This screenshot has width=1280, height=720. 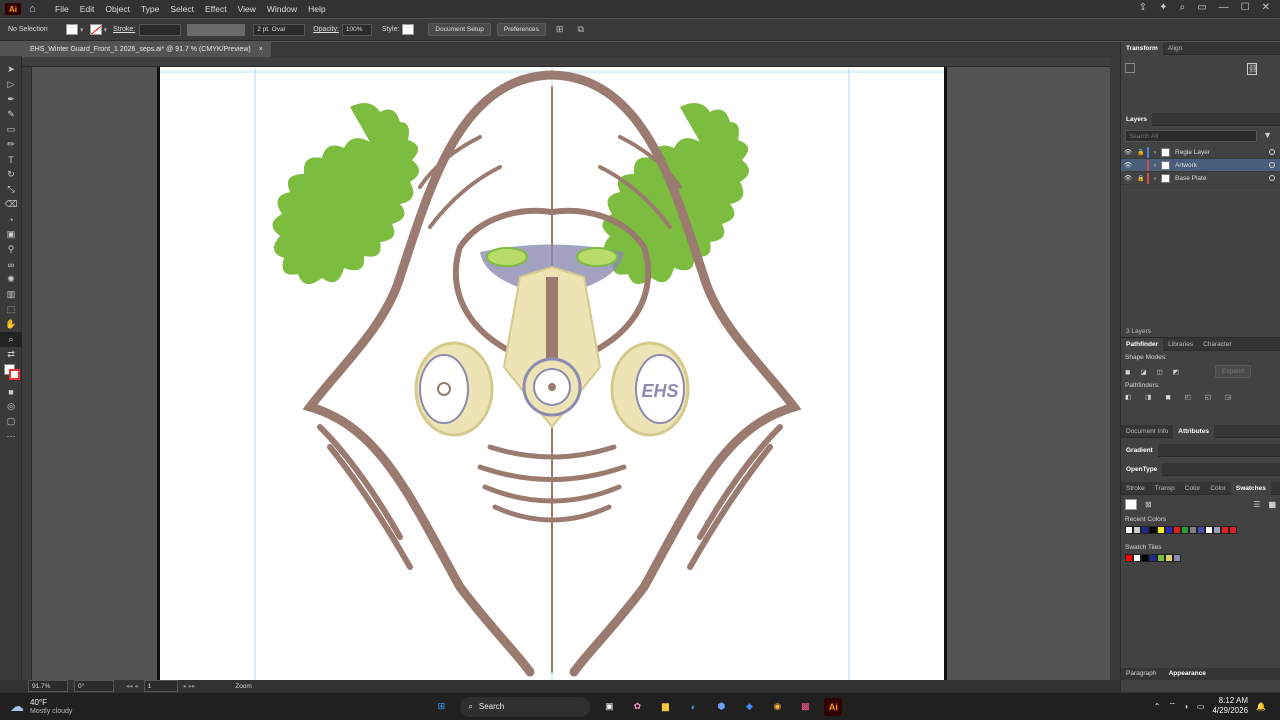 What do you see at coordinates (1267, 135) in the screenshot?
I see `filter-icon: ▼` at bounding box center [1267, 135].